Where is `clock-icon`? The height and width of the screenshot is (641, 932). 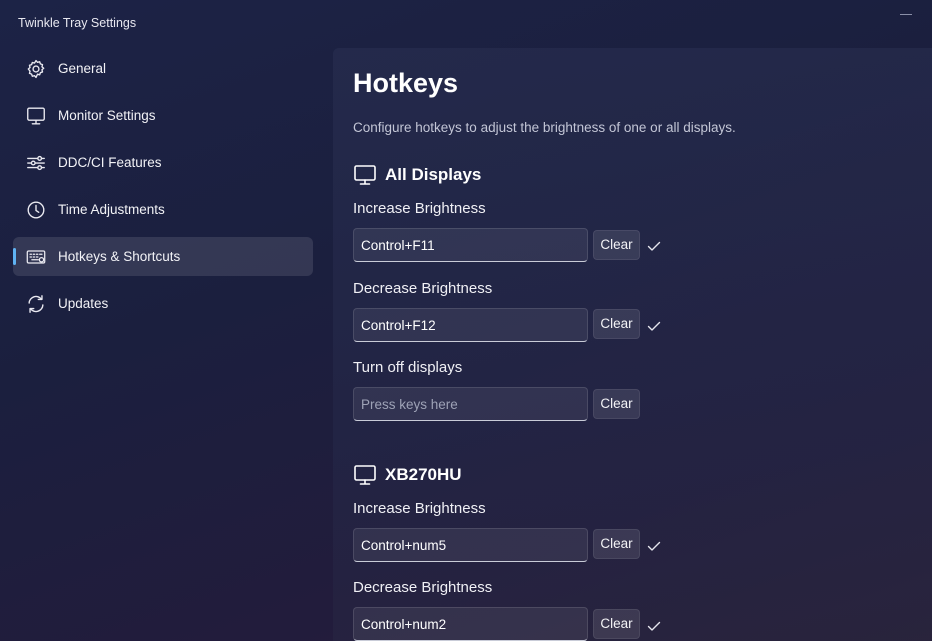
clock-icon is located at coordinates (36, 210).